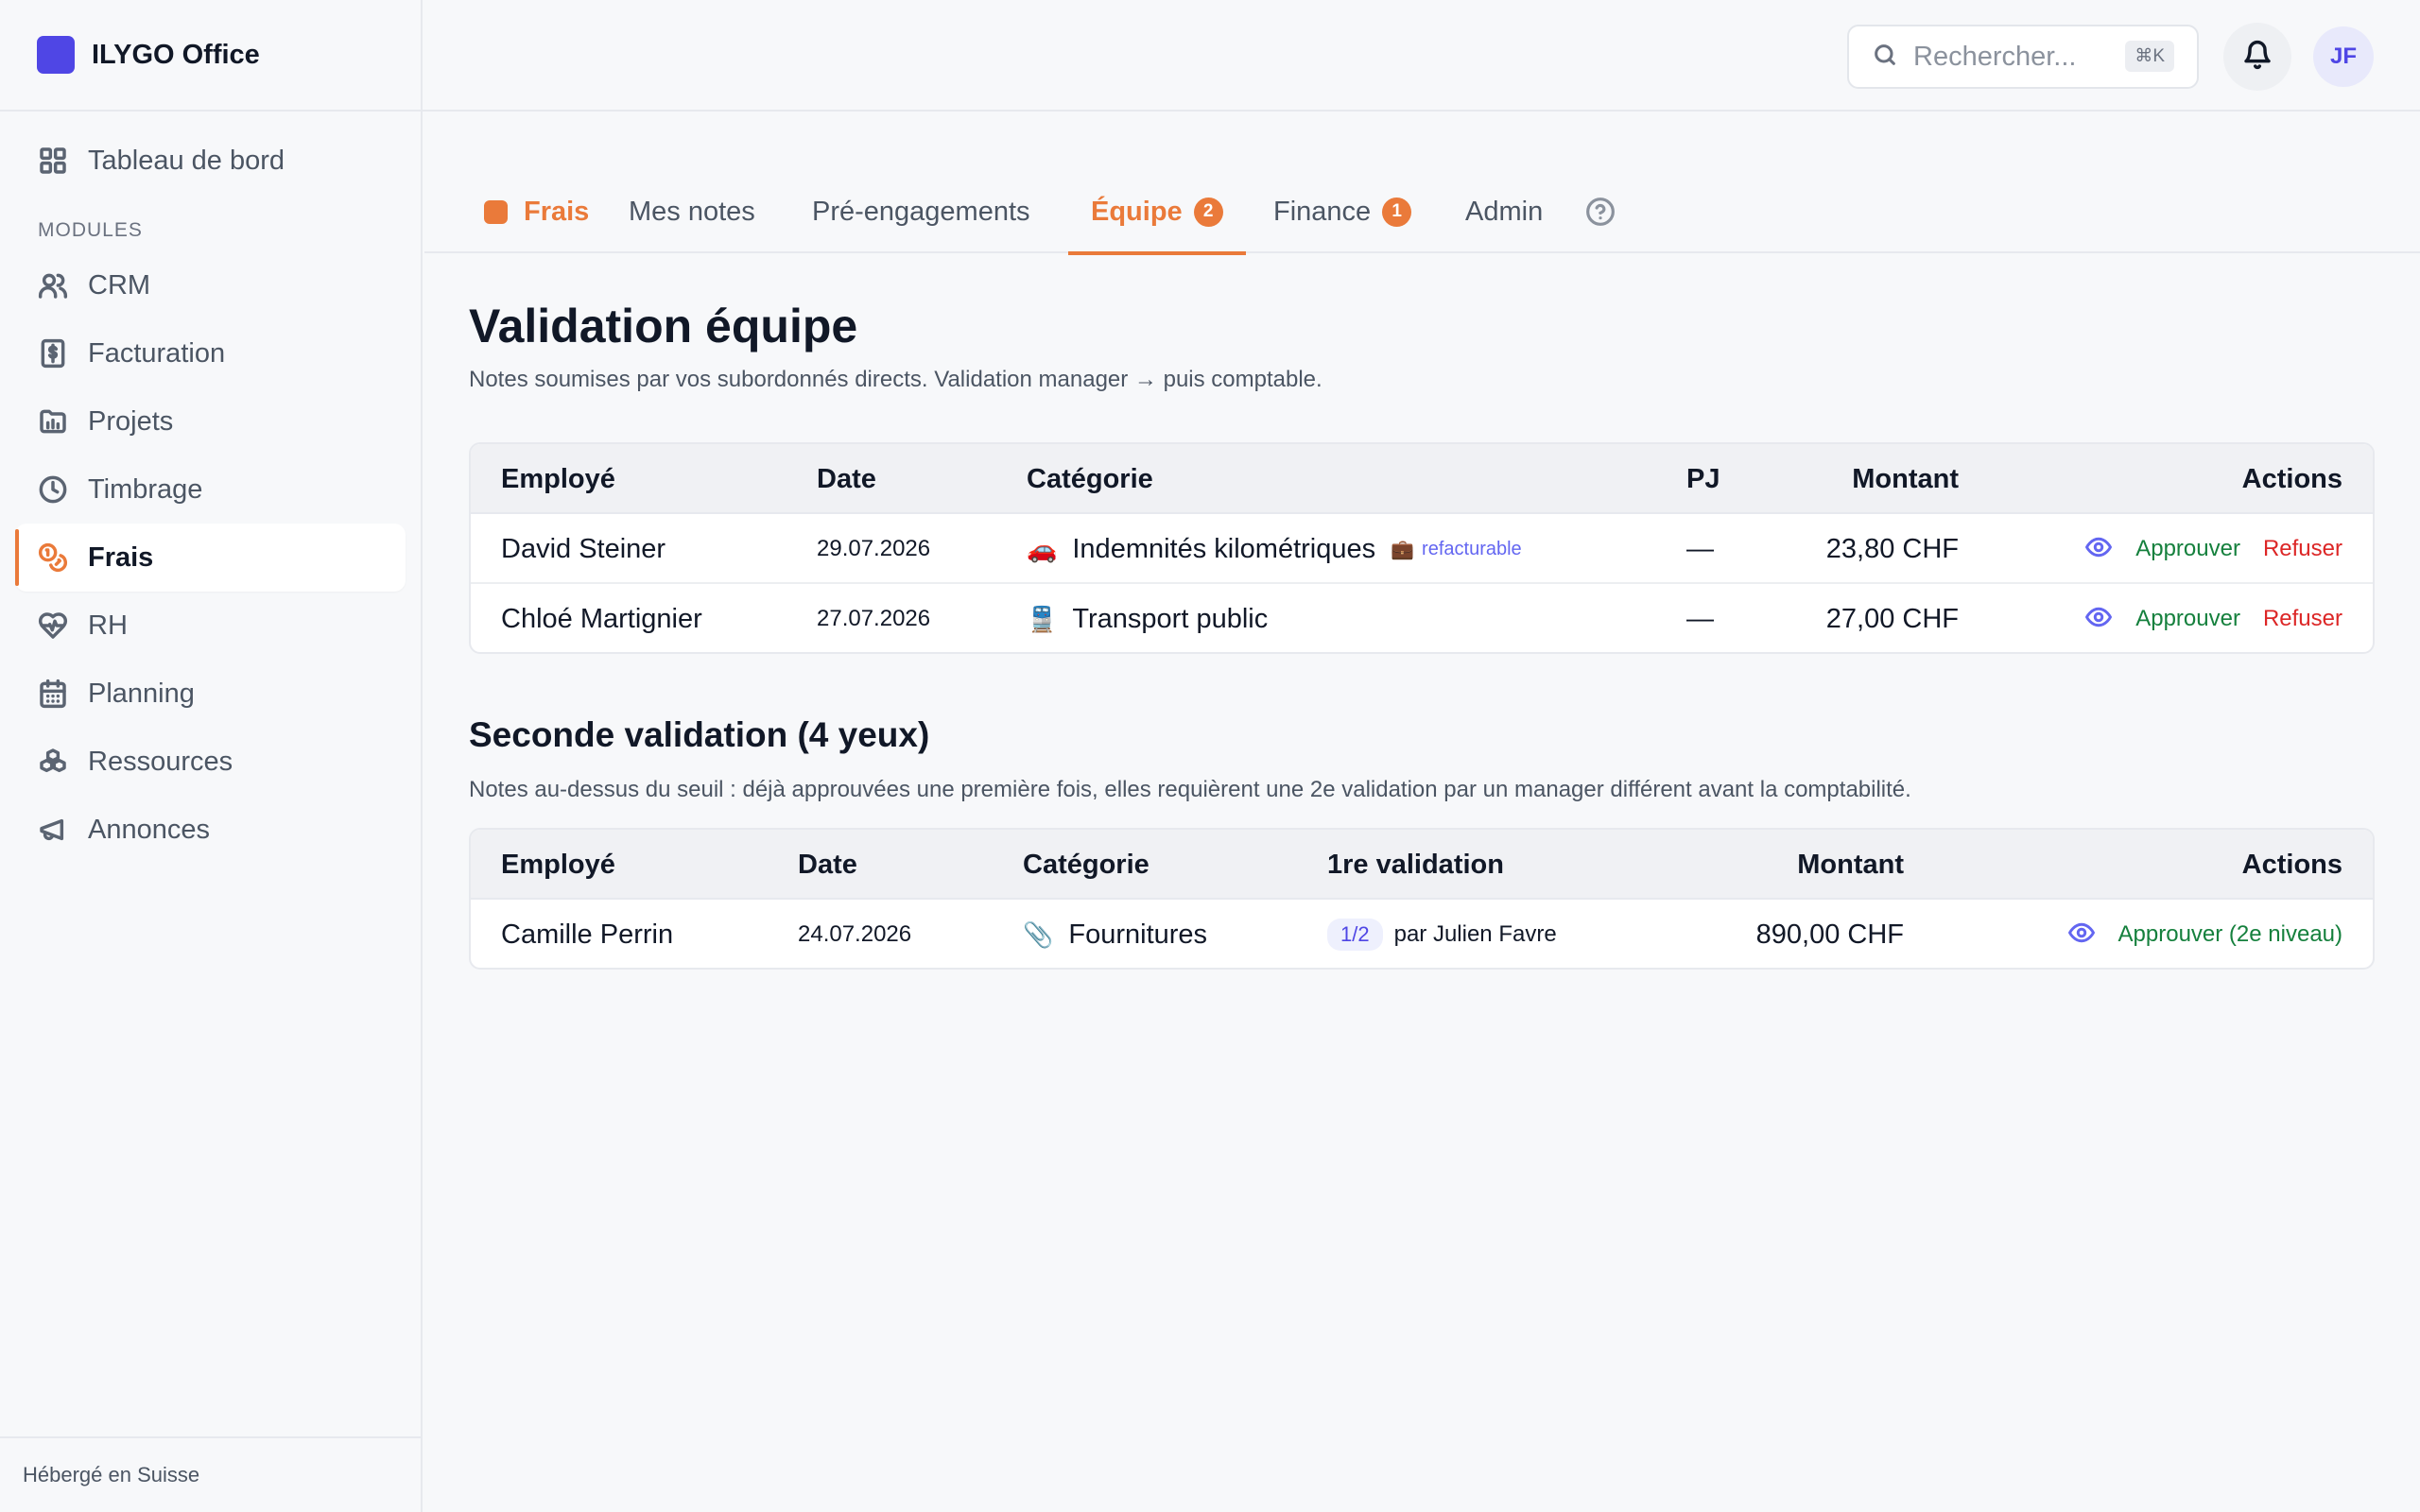 This screenshot has height=1512, width=2420. I want to click on column-header-employee: Employé, so click(558, 864).